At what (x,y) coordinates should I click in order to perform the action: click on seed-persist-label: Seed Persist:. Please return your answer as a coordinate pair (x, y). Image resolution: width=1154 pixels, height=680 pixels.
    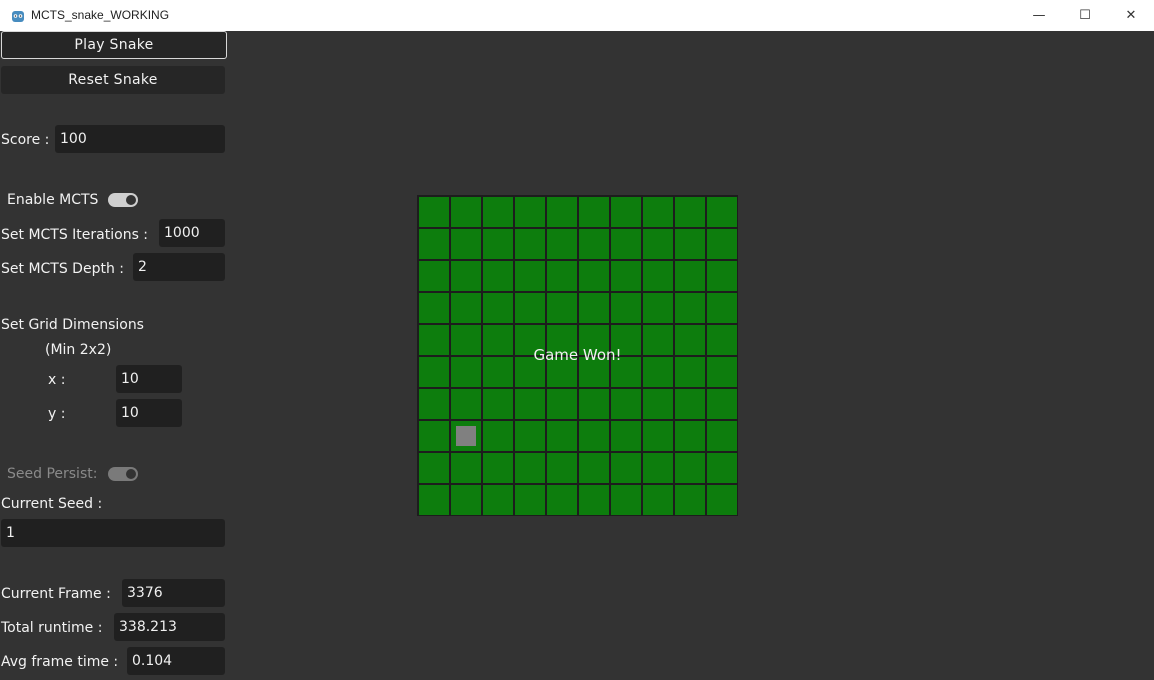
    Looking at the image, I should click on (52, 474).